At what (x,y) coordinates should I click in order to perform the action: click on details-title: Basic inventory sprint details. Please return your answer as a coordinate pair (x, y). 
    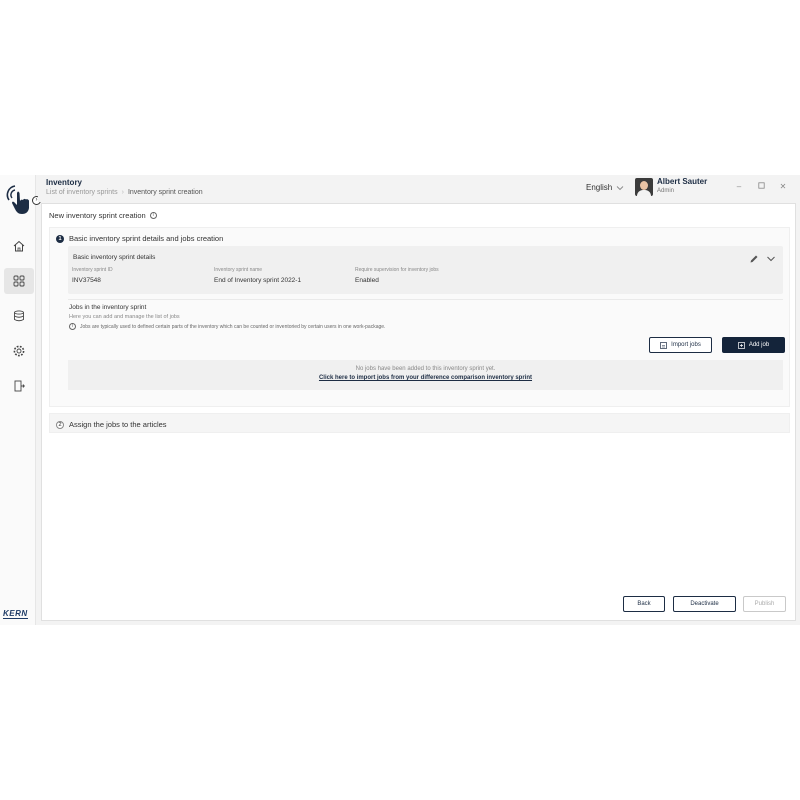
    Looking at the image, I should click on (114, 257).